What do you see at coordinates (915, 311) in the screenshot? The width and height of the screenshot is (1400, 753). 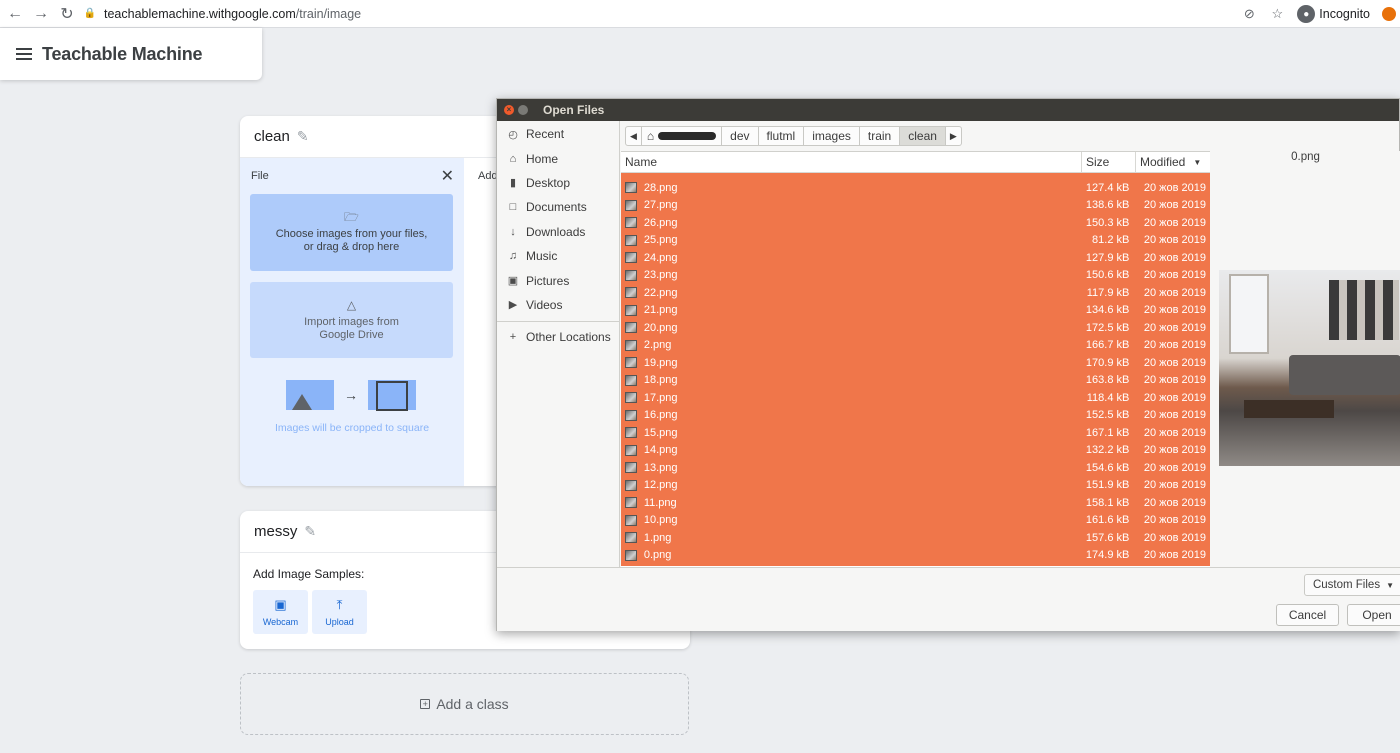 I see `file-row: 21.png 134.6 kB 20 жов 2019` at bounding box center [915, 311].